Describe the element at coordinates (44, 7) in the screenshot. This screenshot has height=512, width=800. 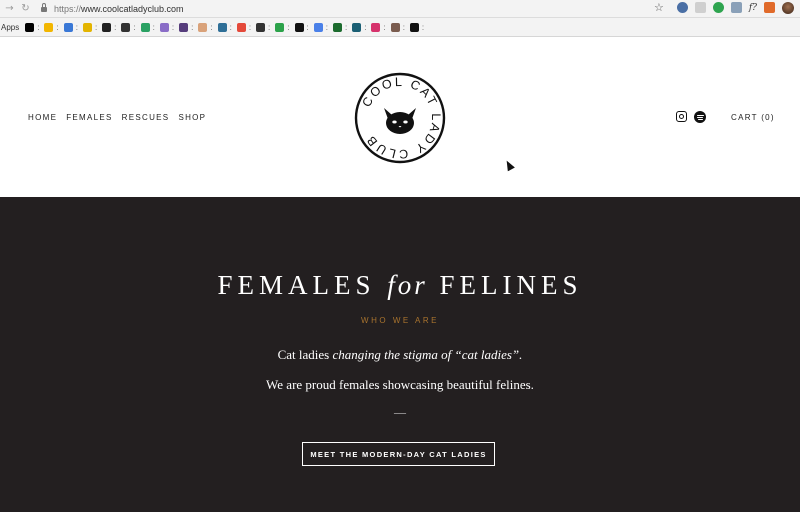
I see `lock-icon` at that location.